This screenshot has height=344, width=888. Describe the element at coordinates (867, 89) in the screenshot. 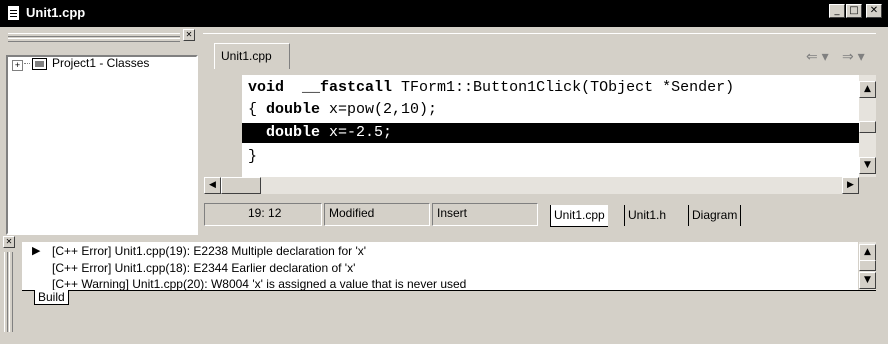

I see `scroll-up-arrow-icon: ▲` at that location.